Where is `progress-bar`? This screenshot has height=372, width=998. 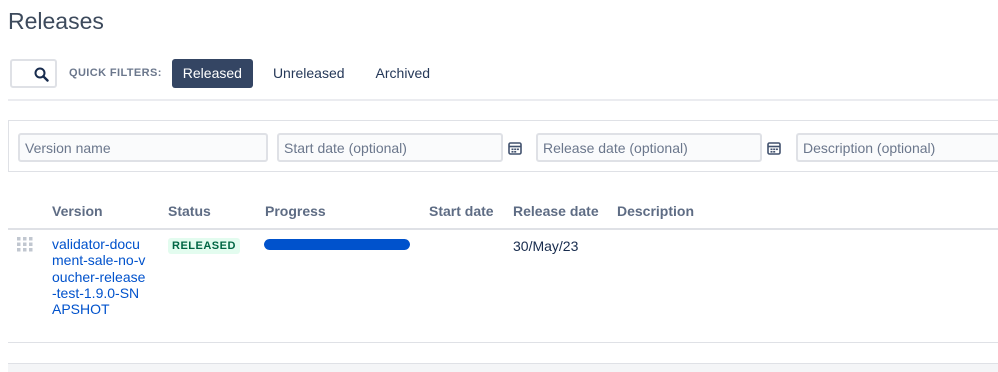
progress-bar is located at coordinates (337, 244).